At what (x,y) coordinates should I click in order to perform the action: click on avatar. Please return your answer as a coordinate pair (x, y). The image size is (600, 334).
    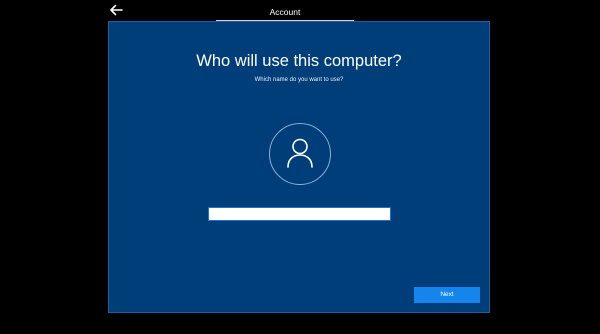
    Looking at the image, I should click on (300, 154).